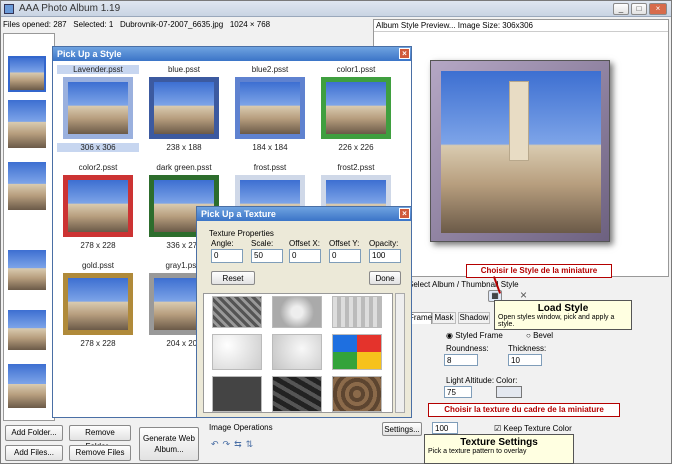 The height and width of the screenshot is (468, 678). I want to click on offset-x-input: 0, so click(305, 256).